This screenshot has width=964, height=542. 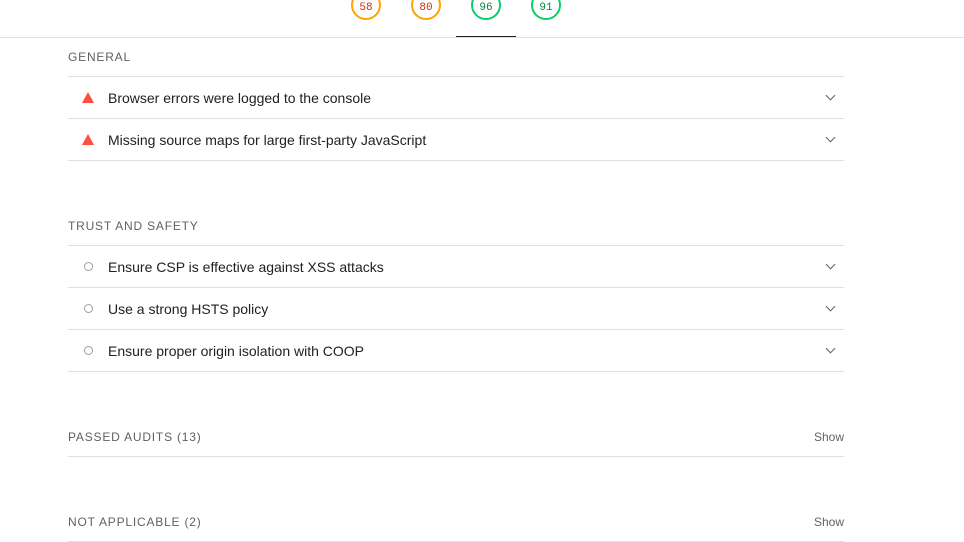 What do you see at coordinates (829, 522) in the screenshot?
I see `show-not-applicable-button: Show` at bounding box center [829, 522].